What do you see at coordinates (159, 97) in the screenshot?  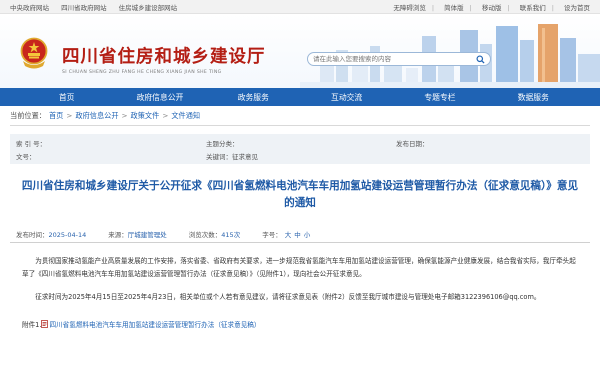 I see `nav-gov-info: 政府信息公开` at bounding box center [159, 97].